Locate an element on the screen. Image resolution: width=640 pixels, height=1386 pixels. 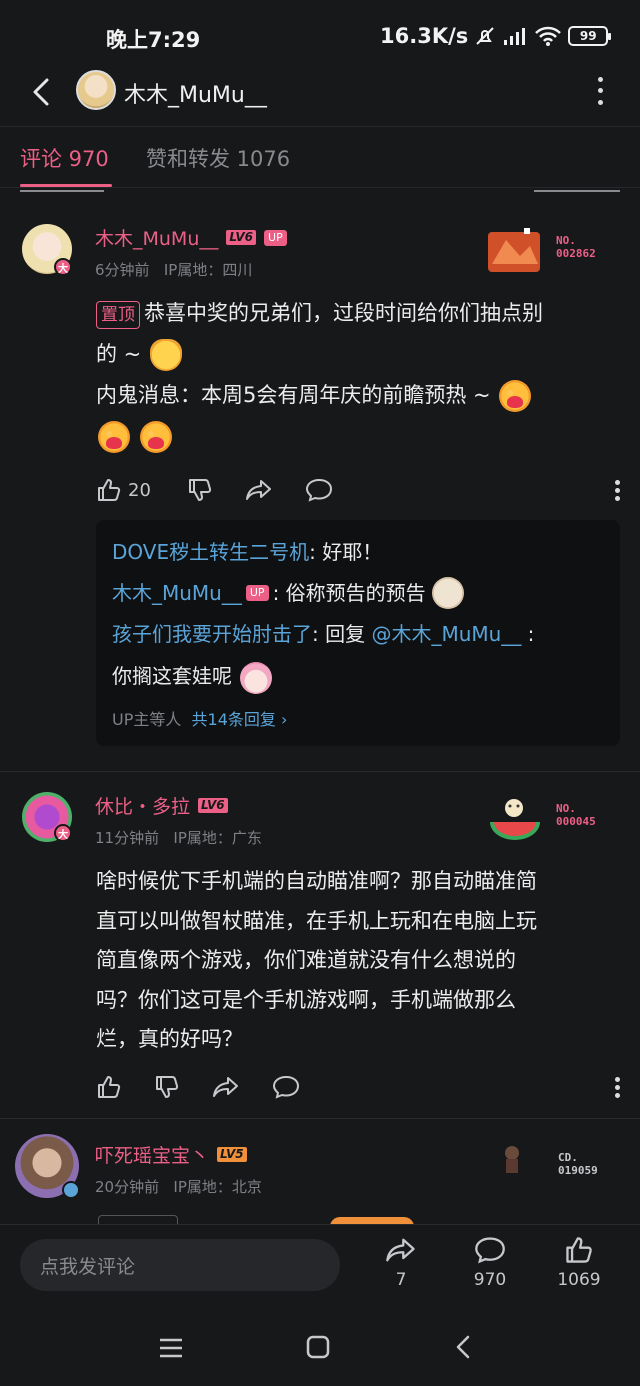
comment-count: 970 is located at coordinates (490, 1280).